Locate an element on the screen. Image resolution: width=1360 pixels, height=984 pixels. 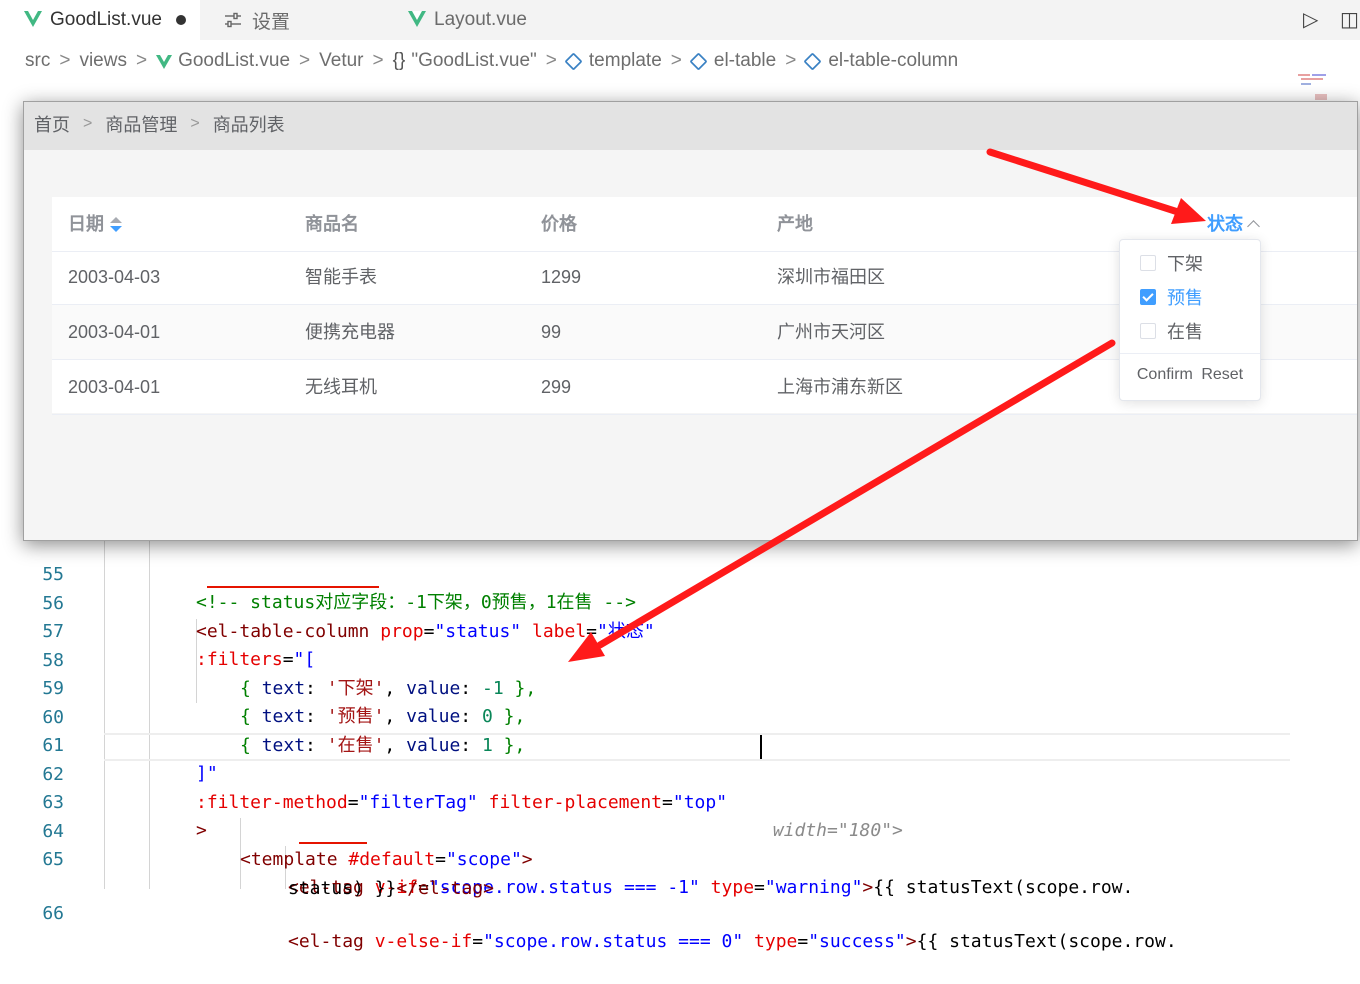
app-breadcrumb-home: 首页 is located at coordinates (52, 124).